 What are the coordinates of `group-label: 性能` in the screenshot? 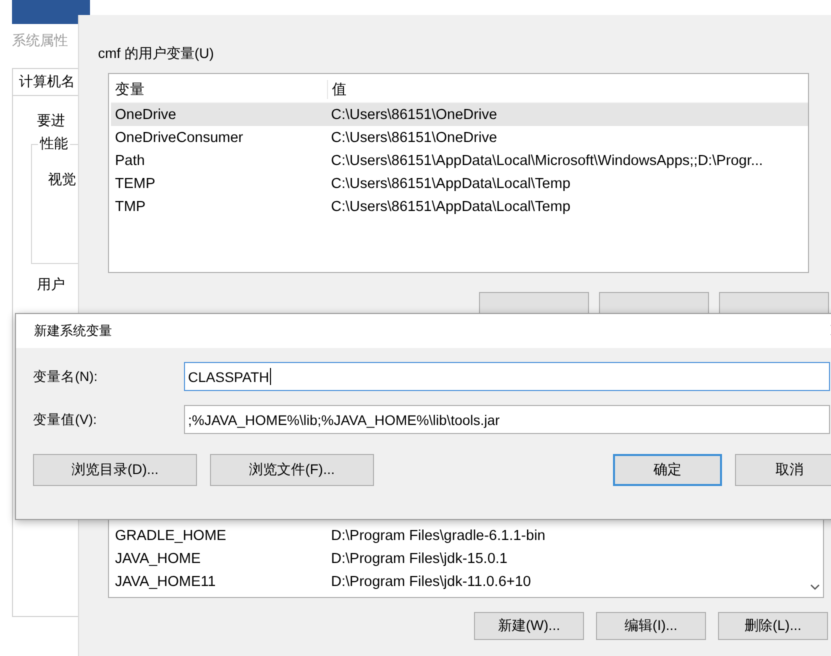 It's located at (54, 144).